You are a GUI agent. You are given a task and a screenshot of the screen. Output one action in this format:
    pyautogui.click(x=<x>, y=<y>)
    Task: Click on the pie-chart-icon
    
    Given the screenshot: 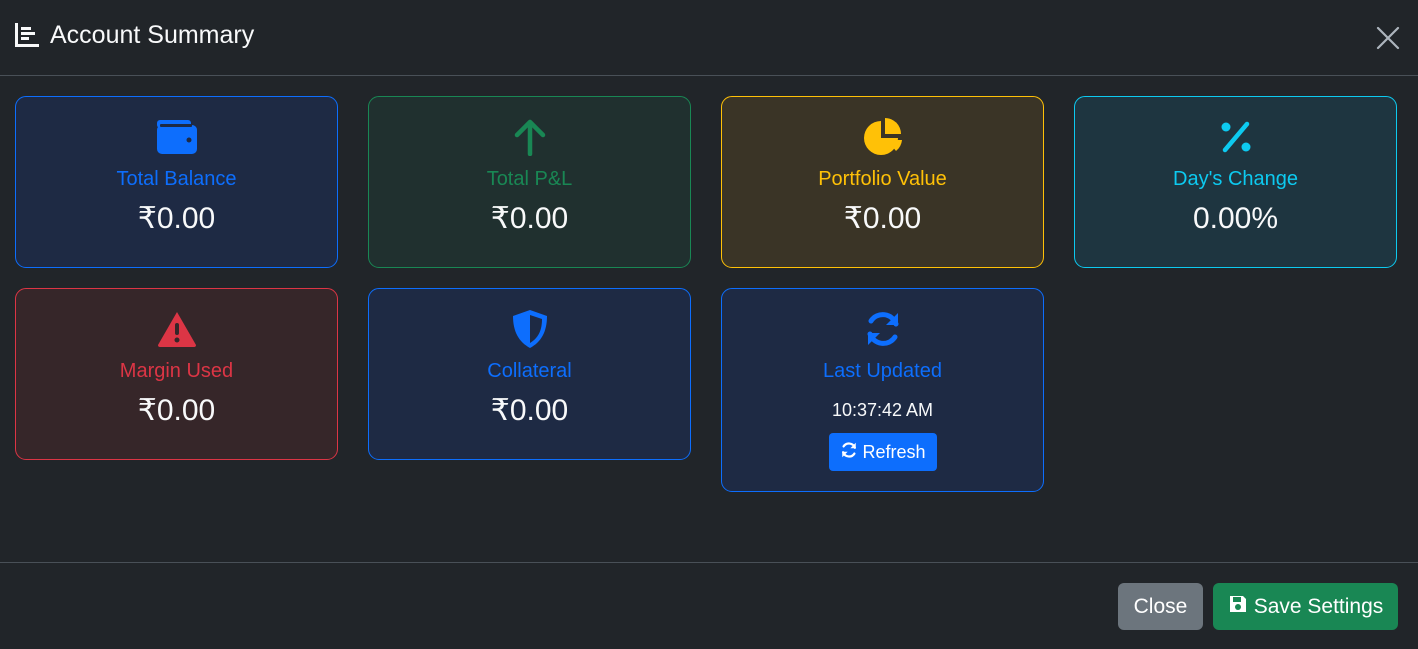 What is the action you would take?
    pyautogui.click(x=883, y=137)
    